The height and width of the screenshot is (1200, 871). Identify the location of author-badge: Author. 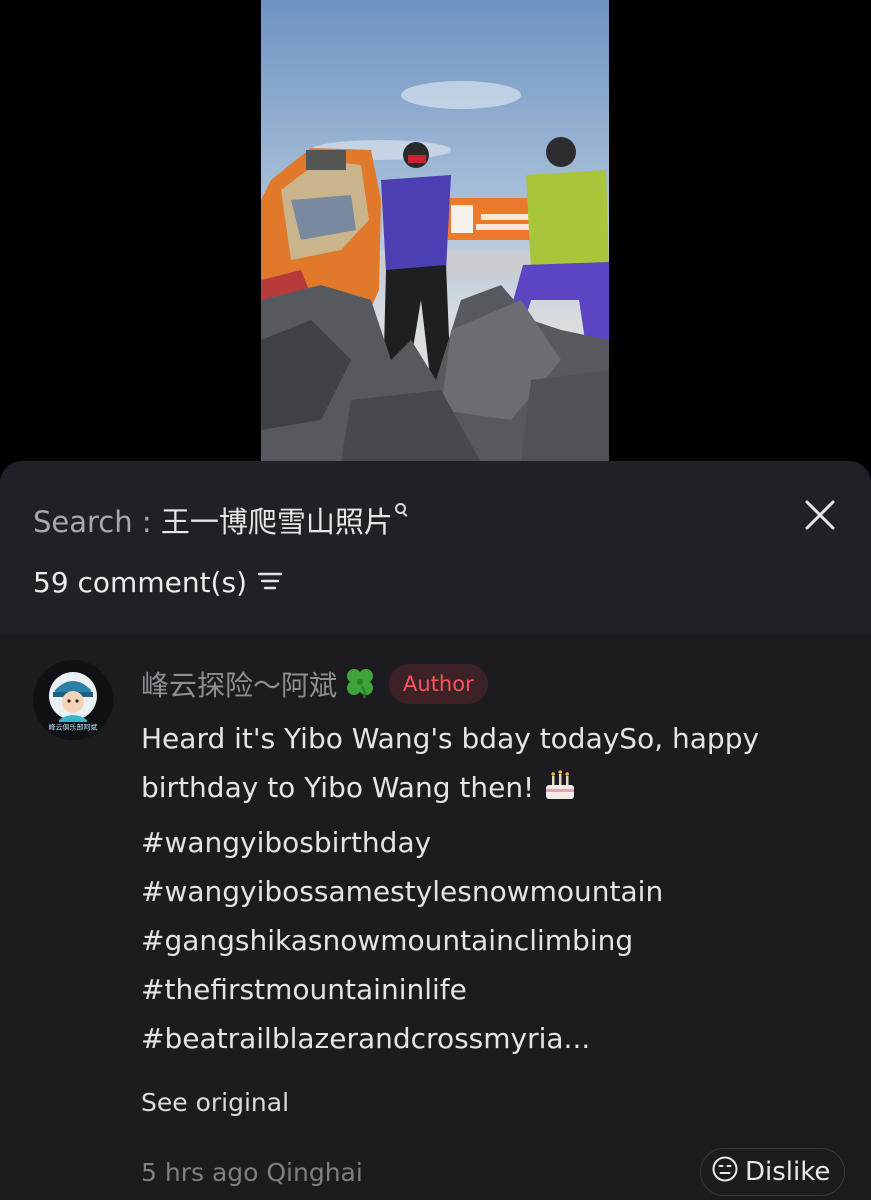
(438, 684).